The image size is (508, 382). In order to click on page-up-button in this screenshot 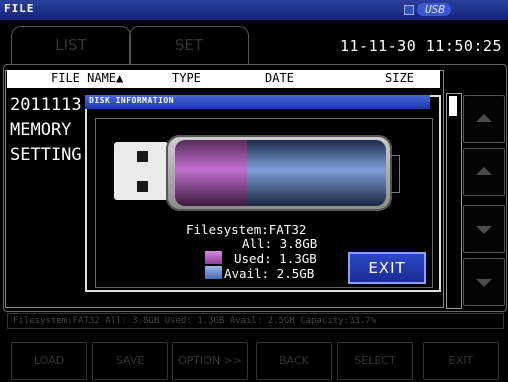, I will do `click(484, 119)`.